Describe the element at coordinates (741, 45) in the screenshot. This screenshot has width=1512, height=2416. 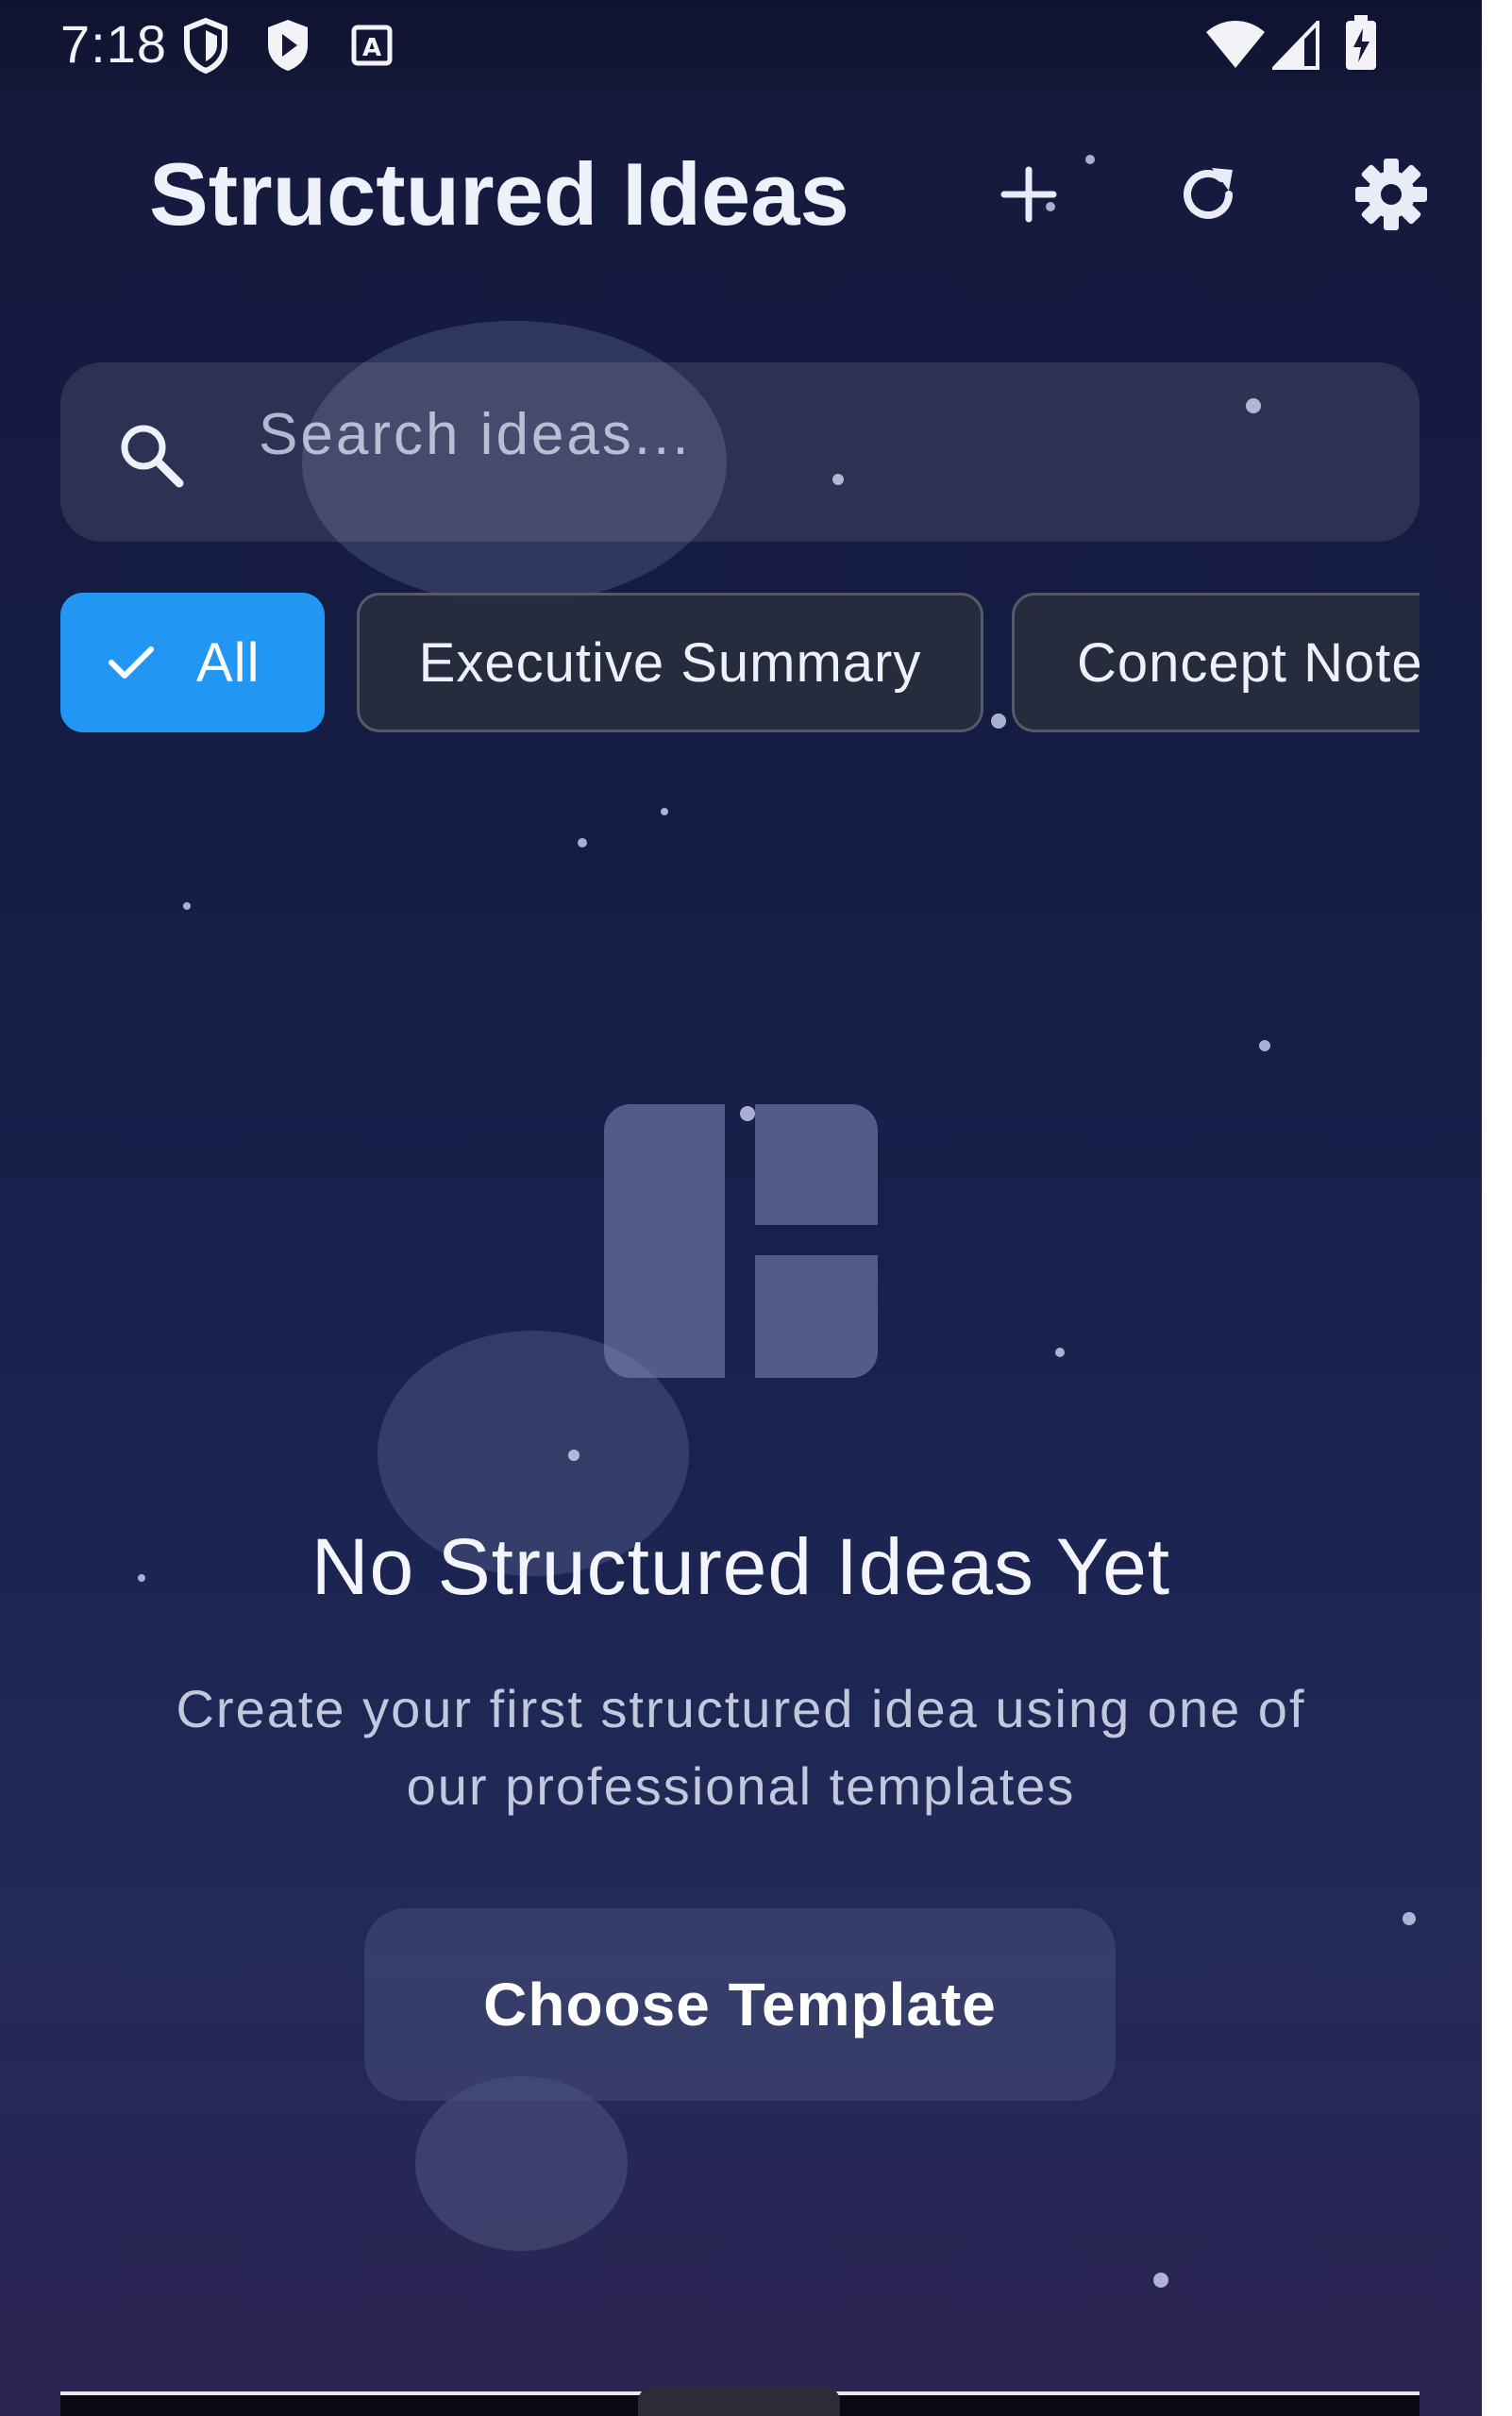
I see `status-bar: 7:18 A` at that location.